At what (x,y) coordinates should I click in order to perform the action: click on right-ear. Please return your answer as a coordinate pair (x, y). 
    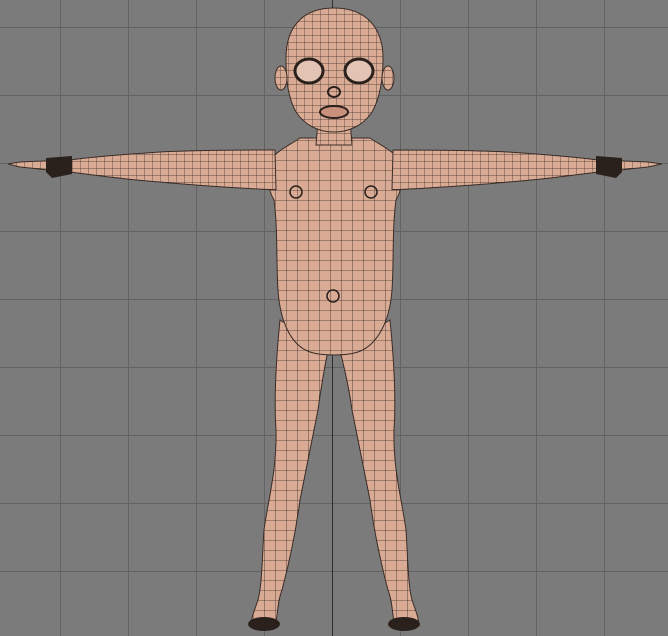
    Looking at the image, I should click on (388, 78).